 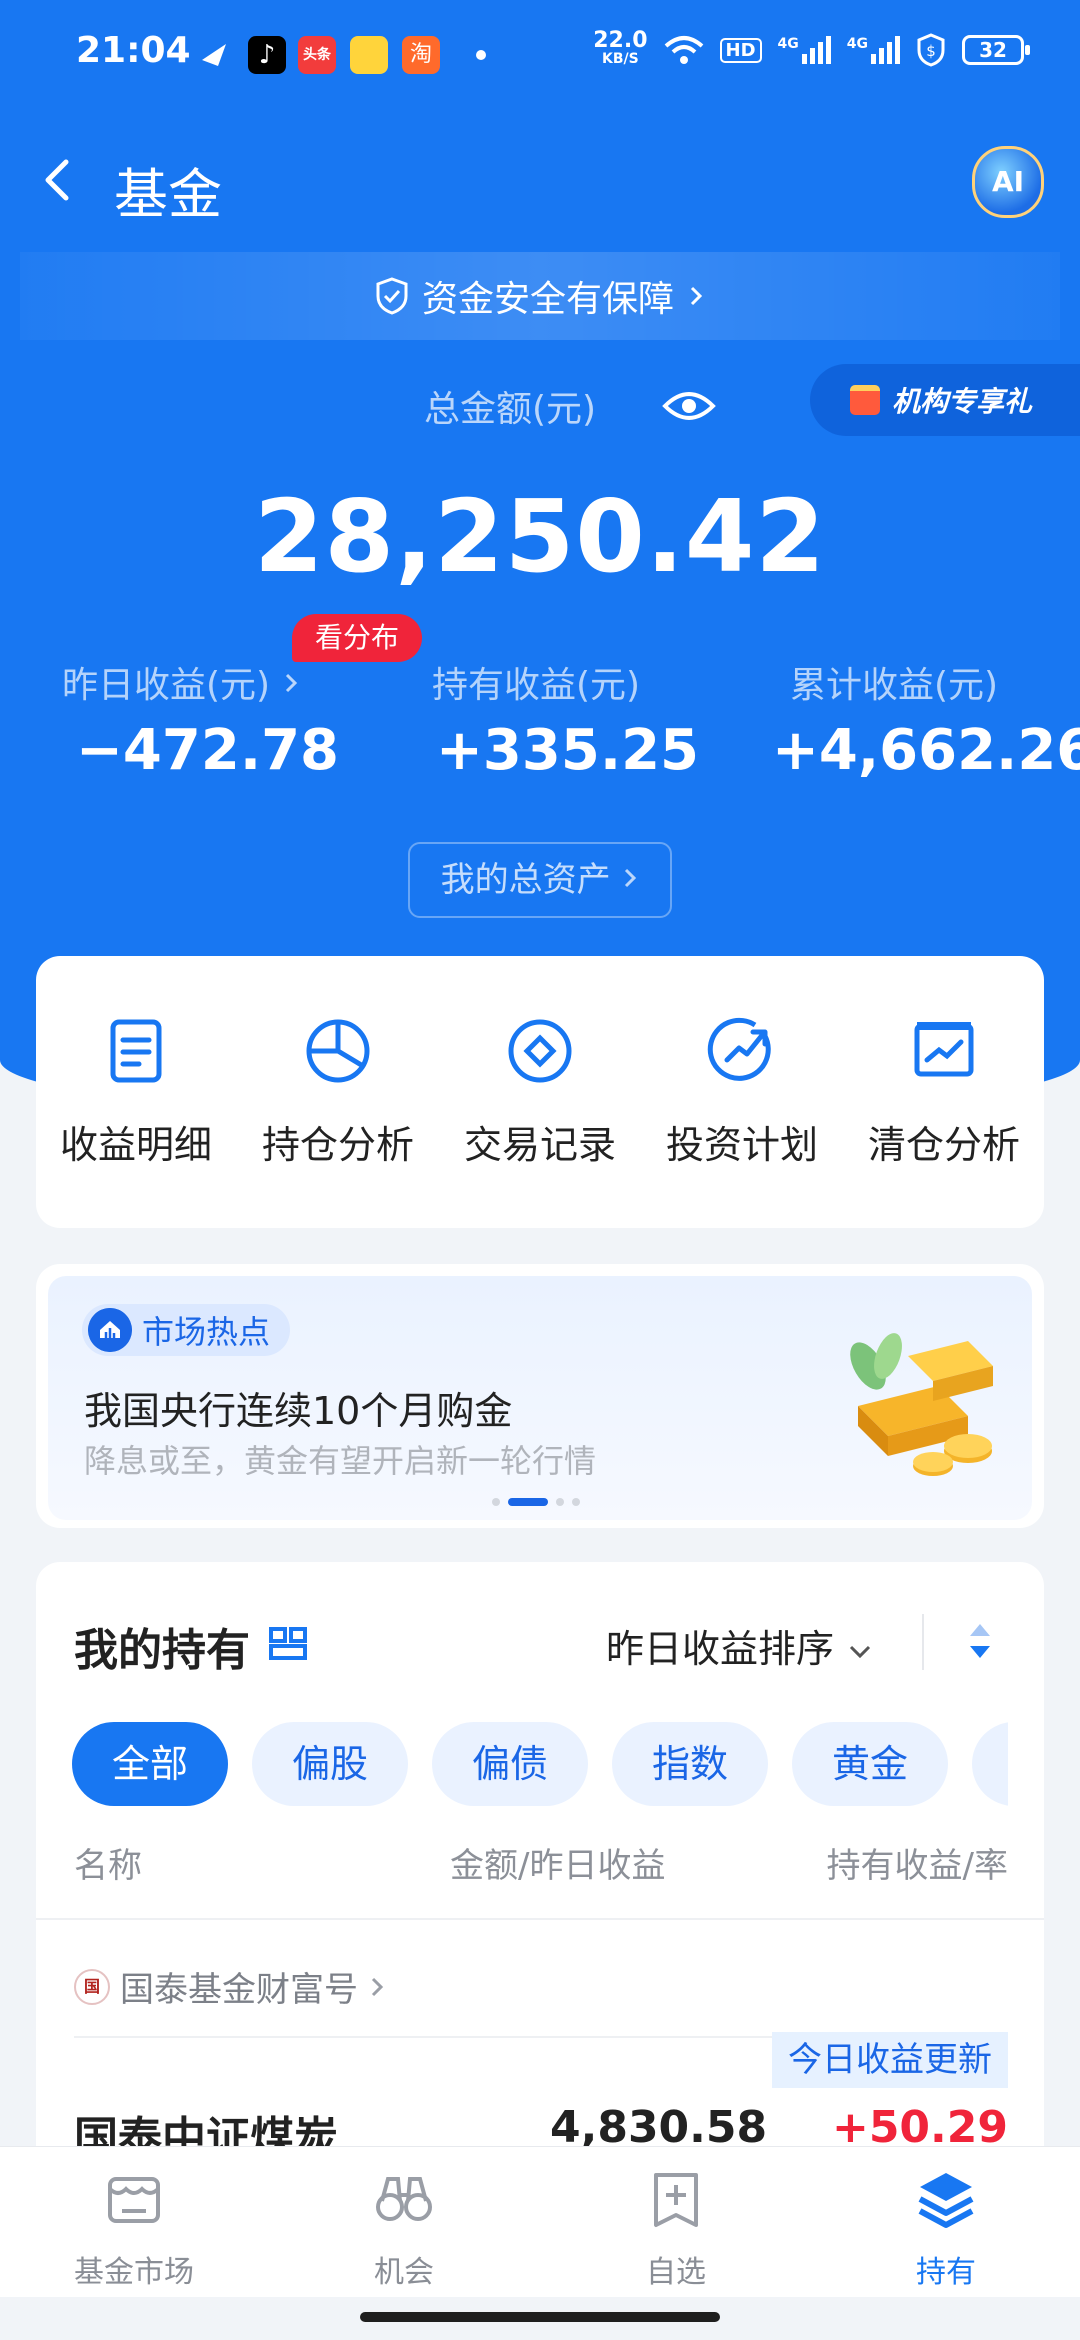 What do you see at coordinates (676, 2229) in the screenshot?
I see `tab-watchlist: 自选` at bounding box center [676, 2229].